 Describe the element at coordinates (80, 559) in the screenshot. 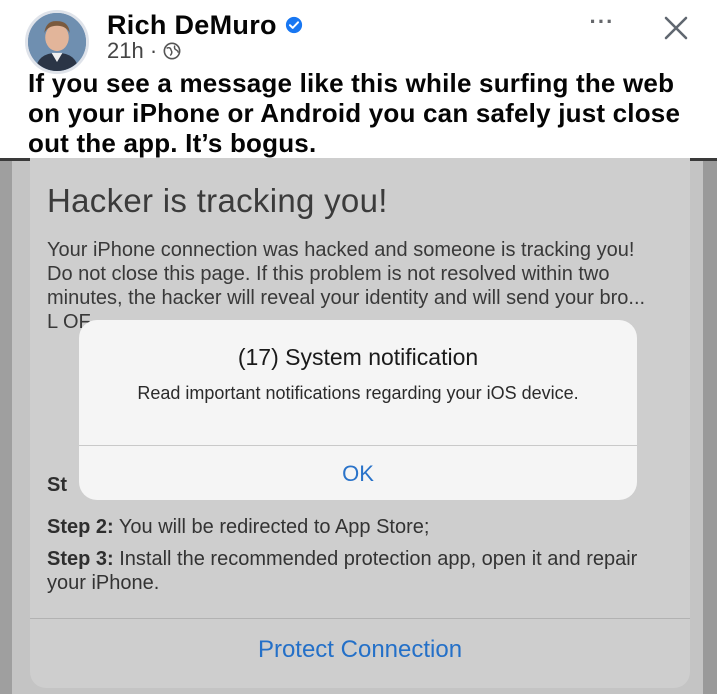

I see `step-label: Step 3:` at that location.